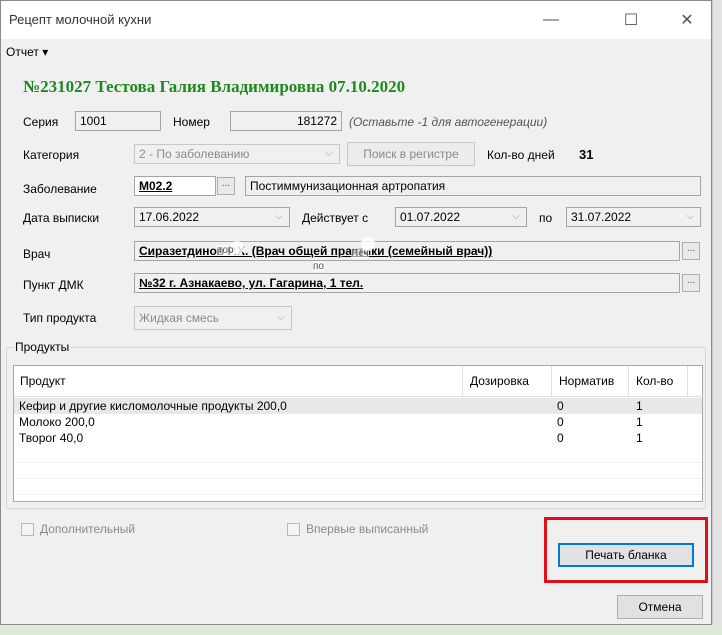  What do you see at coordinates (41, 122) in the screenshot?
I see `series-label: Серия` at bounding box center [41, 122].